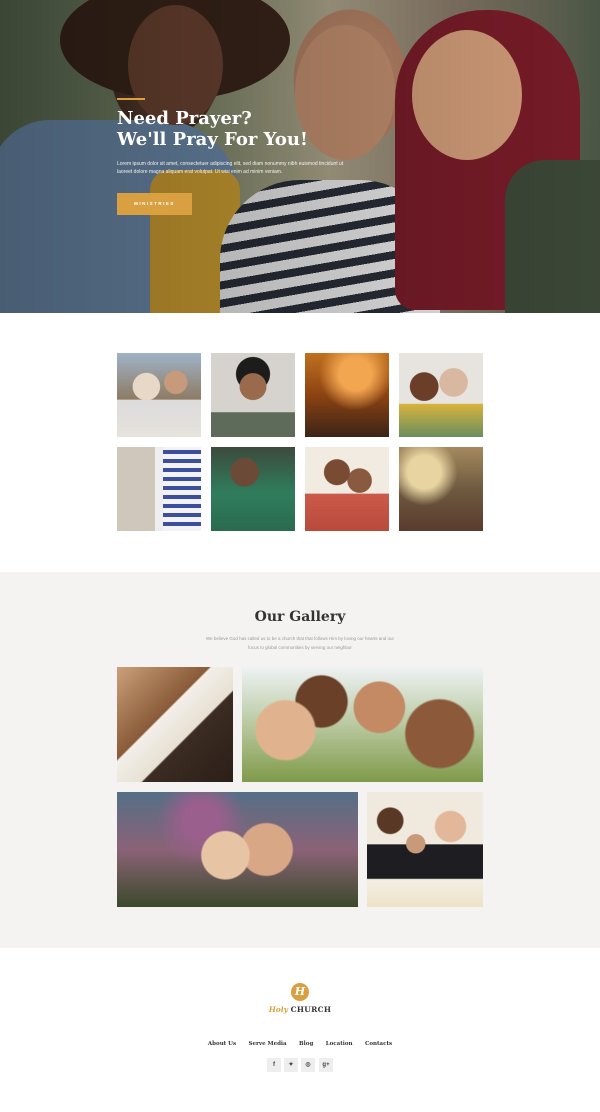  What do you see at coordinates (441, 395) in the screenshot?
I see `grid-photo-women-friends` at bounding box center [441, 395].